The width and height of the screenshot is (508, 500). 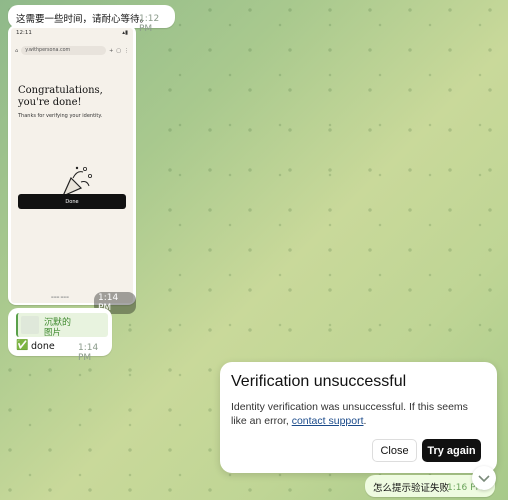 I want to click on reply-message-bubble: 沉默的 图片 ✅ done 1:14 PM, so click(x=60, y=335).